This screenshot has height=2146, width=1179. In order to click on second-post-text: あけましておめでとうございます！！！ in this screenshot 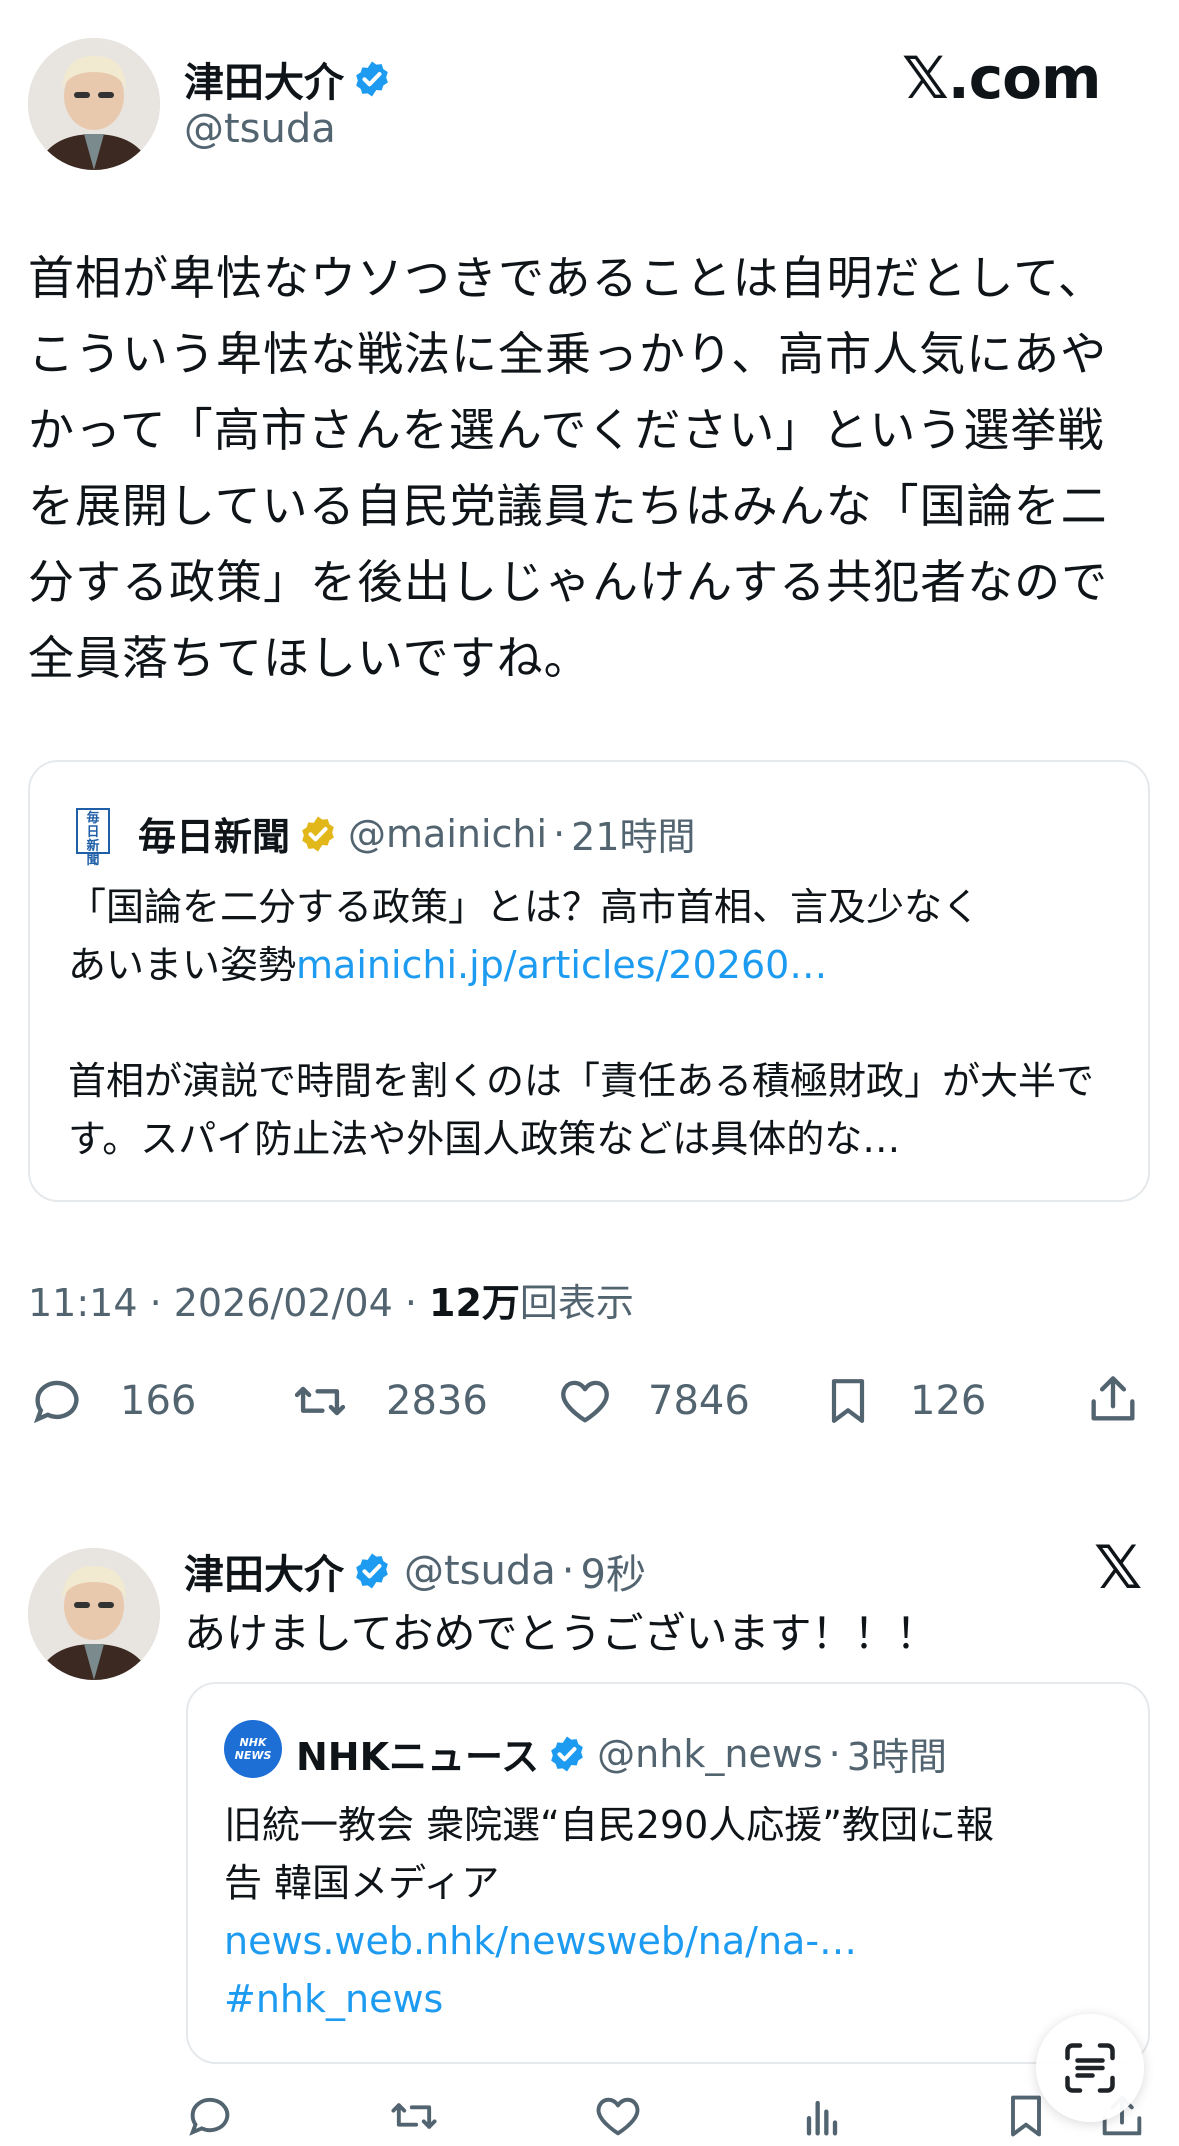, I will do `click(561, 1633)`.